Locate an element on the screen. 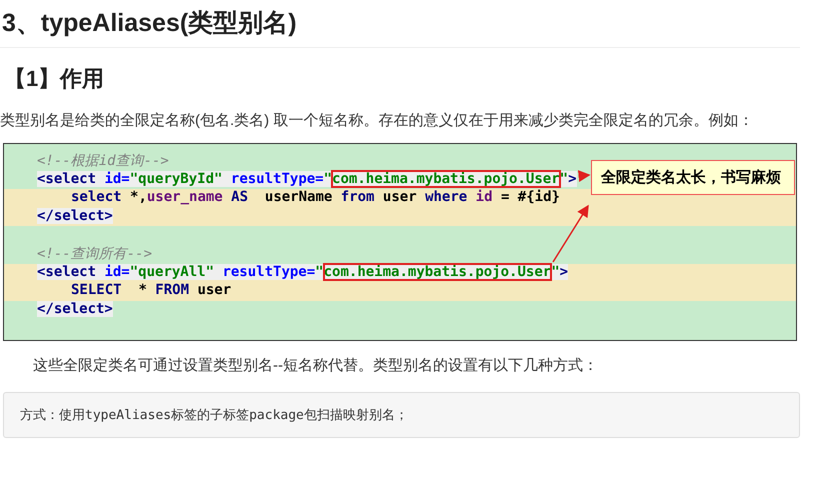 The image size is (816, 480). code-token: user_name is located at coordinates (185, 197).